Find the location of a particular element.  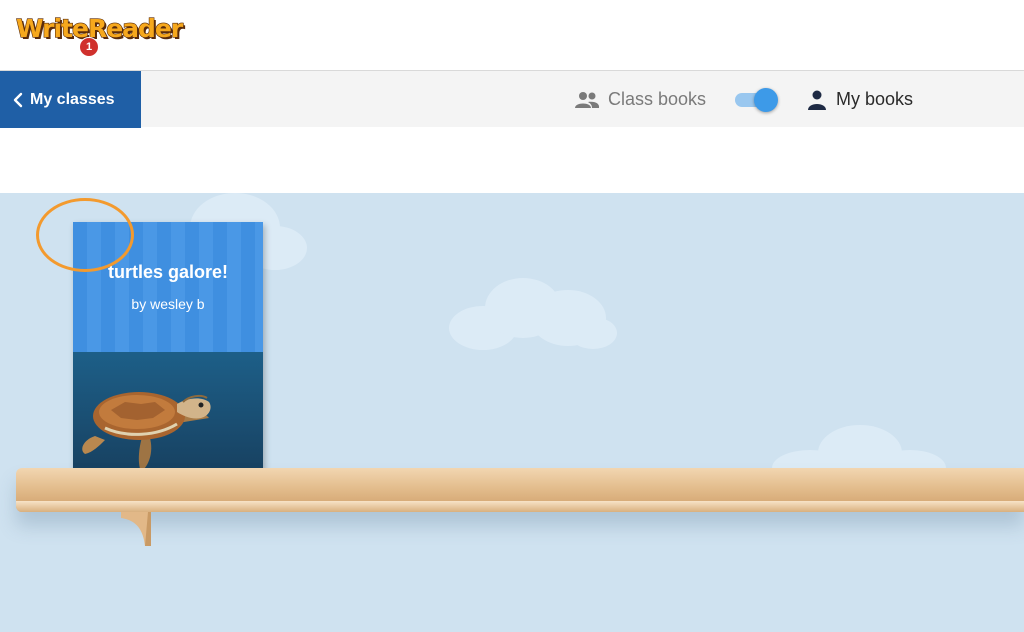

book-title: turtles galore! is located at coordinates (168, 272).